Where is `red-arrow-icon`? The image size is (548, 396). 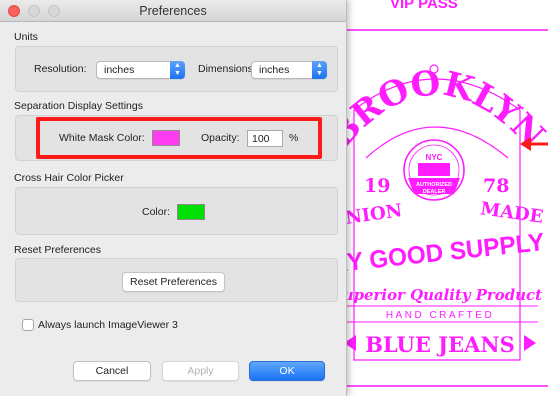
red-arrow-icon is located at coordinates (534, 144).